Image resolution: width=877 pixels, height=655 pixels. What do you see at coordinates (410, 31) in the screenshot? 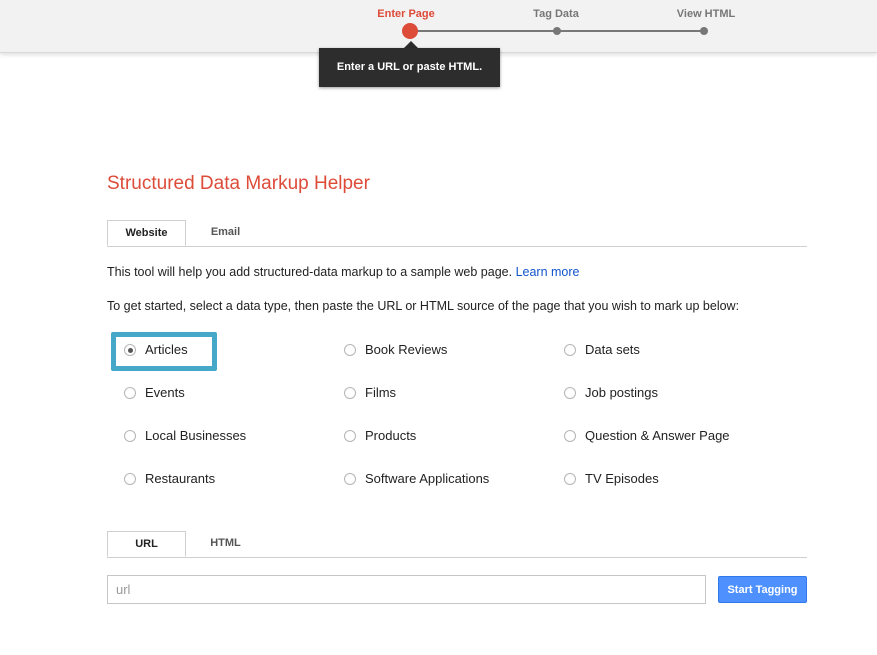
I see `step-enter-page-dot` at bounding box center [410, 31].